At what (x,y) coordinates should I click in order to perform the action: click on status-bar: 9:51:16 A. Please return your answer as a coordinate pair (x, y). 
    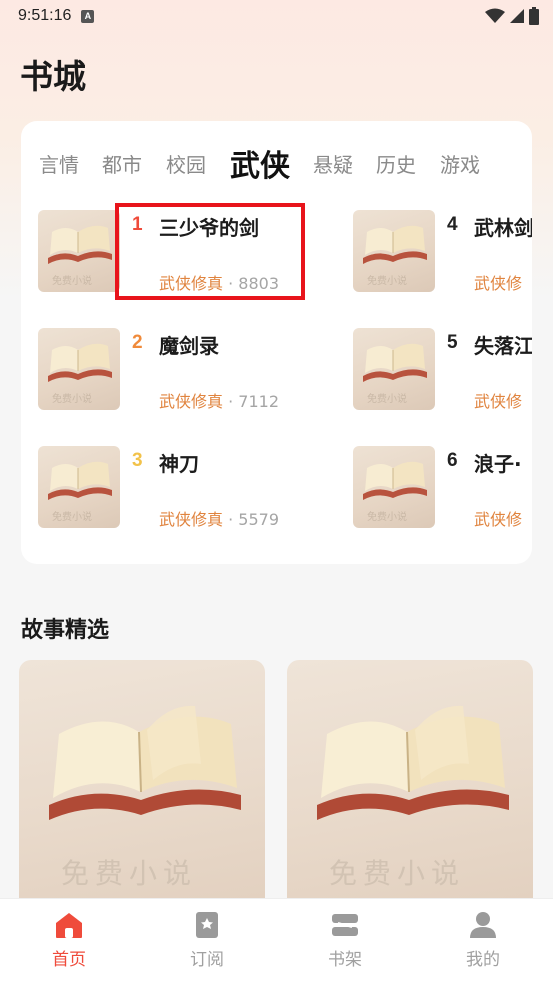
    Looking at the image, I should click on (276, 16).